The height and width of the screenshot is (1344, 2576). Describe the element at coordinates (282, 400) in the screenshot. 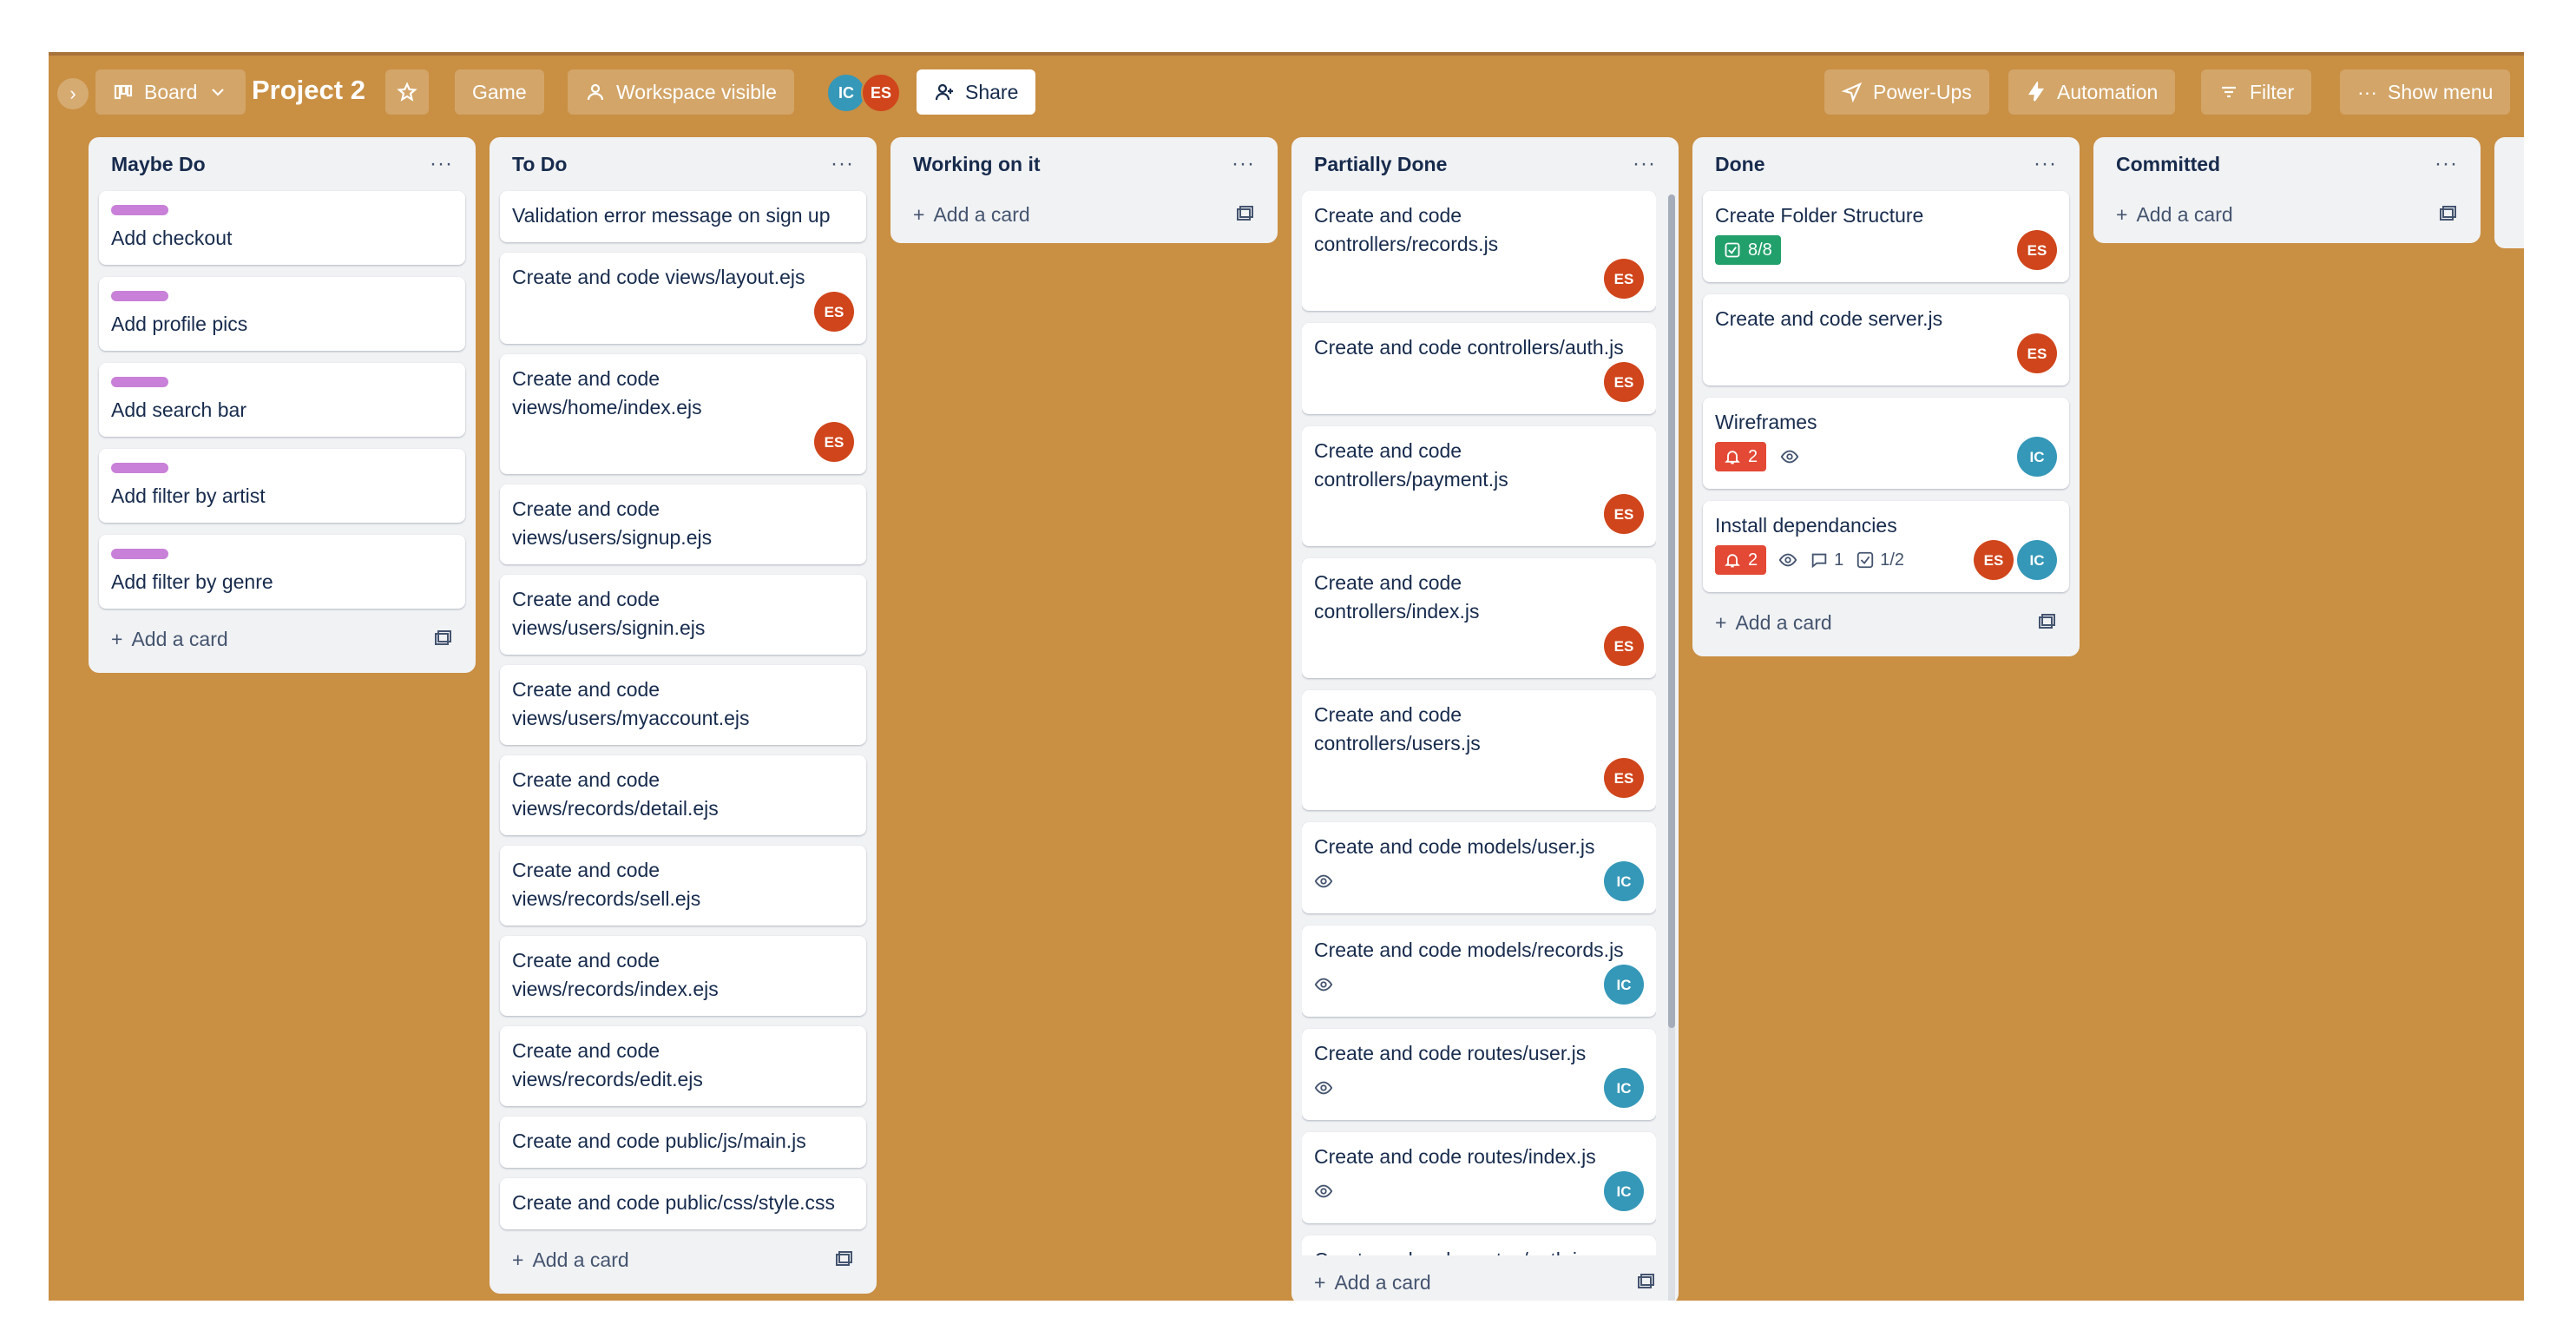

I see `card: Add search bar` at that location.